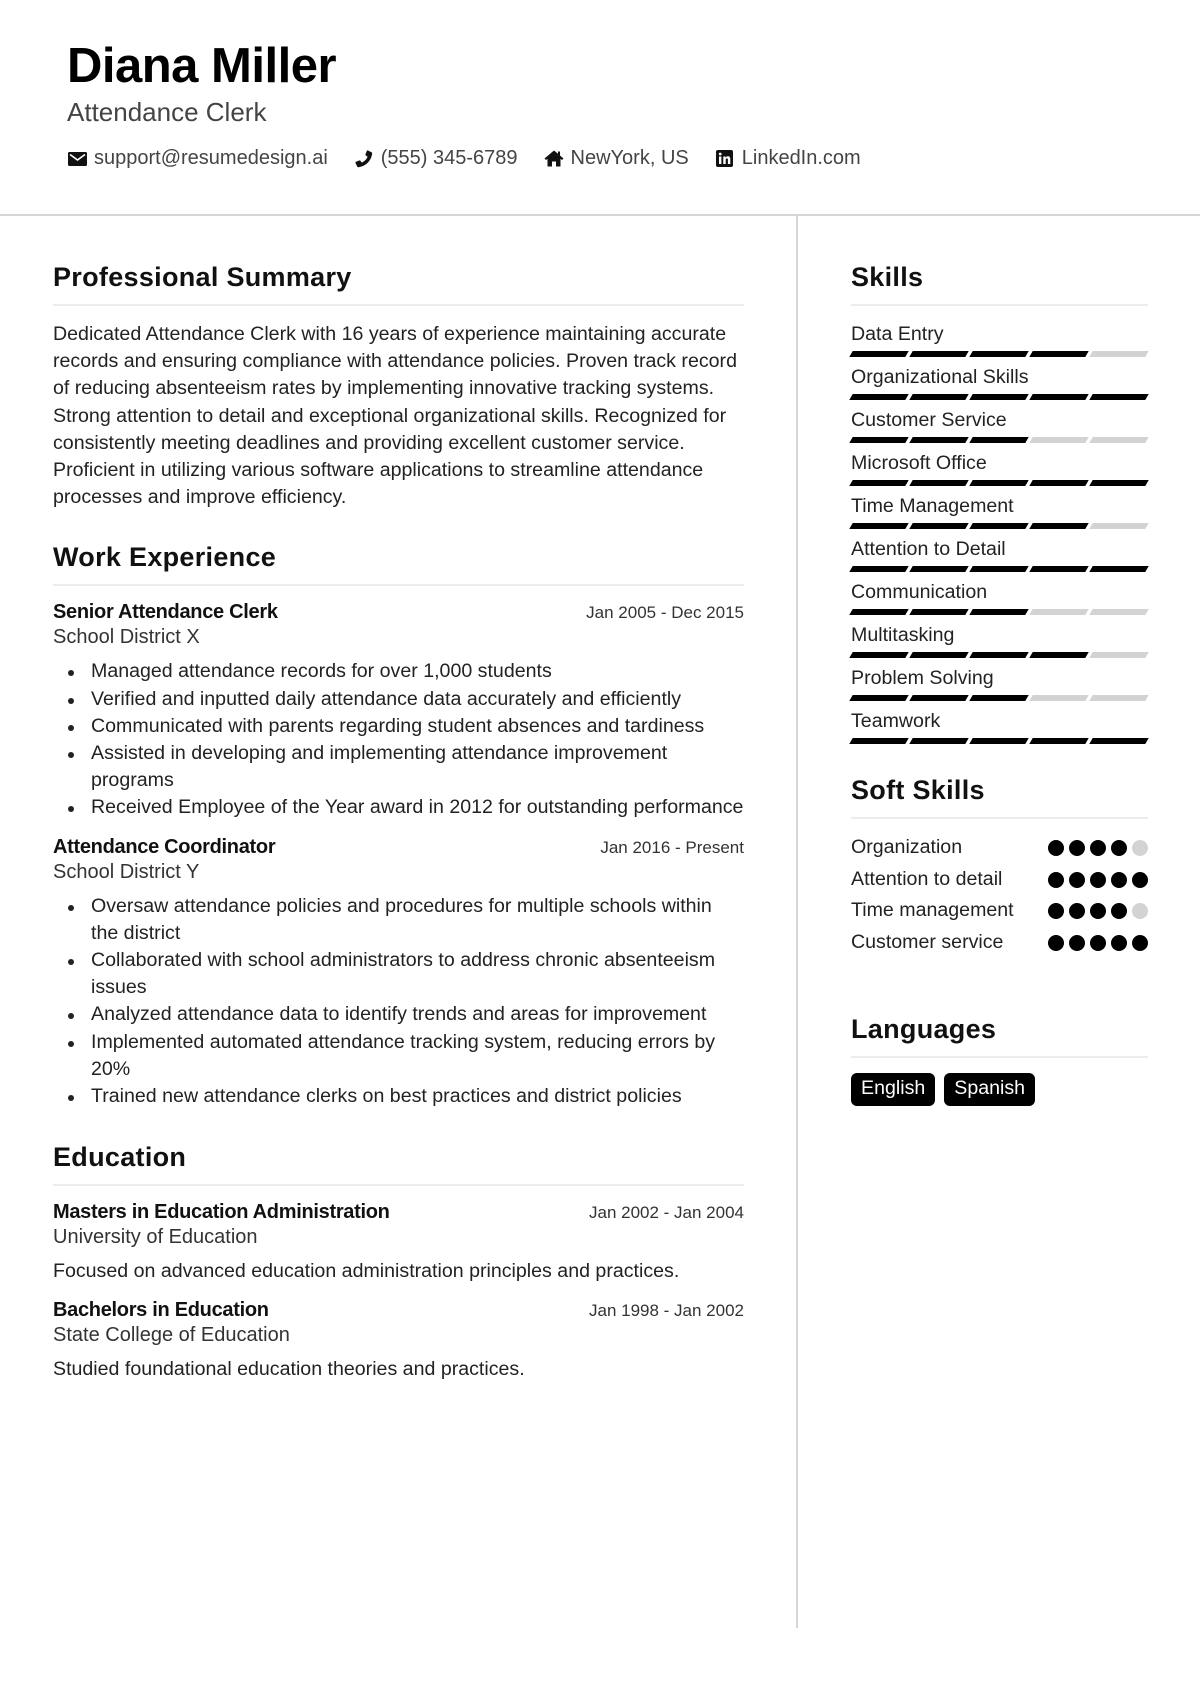  Describe the element at coordinates (990, 1089) in the screenshot. I see `language-badge: Spanish` at that location.